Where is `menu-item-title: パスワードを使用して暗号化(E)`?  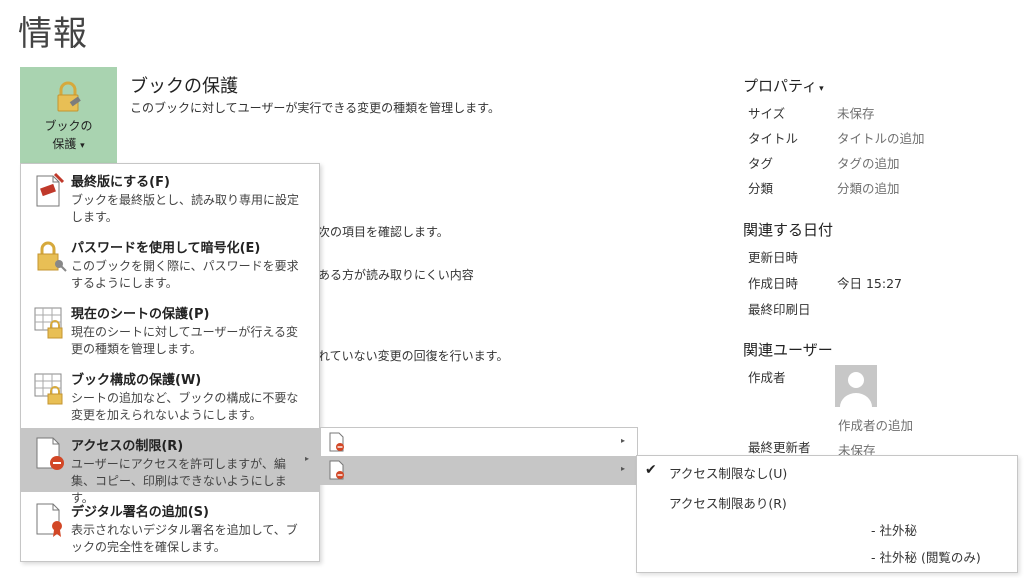 menu-item-title: パスワードを使用して暗号化(E) is located at coordinates (166, 248).